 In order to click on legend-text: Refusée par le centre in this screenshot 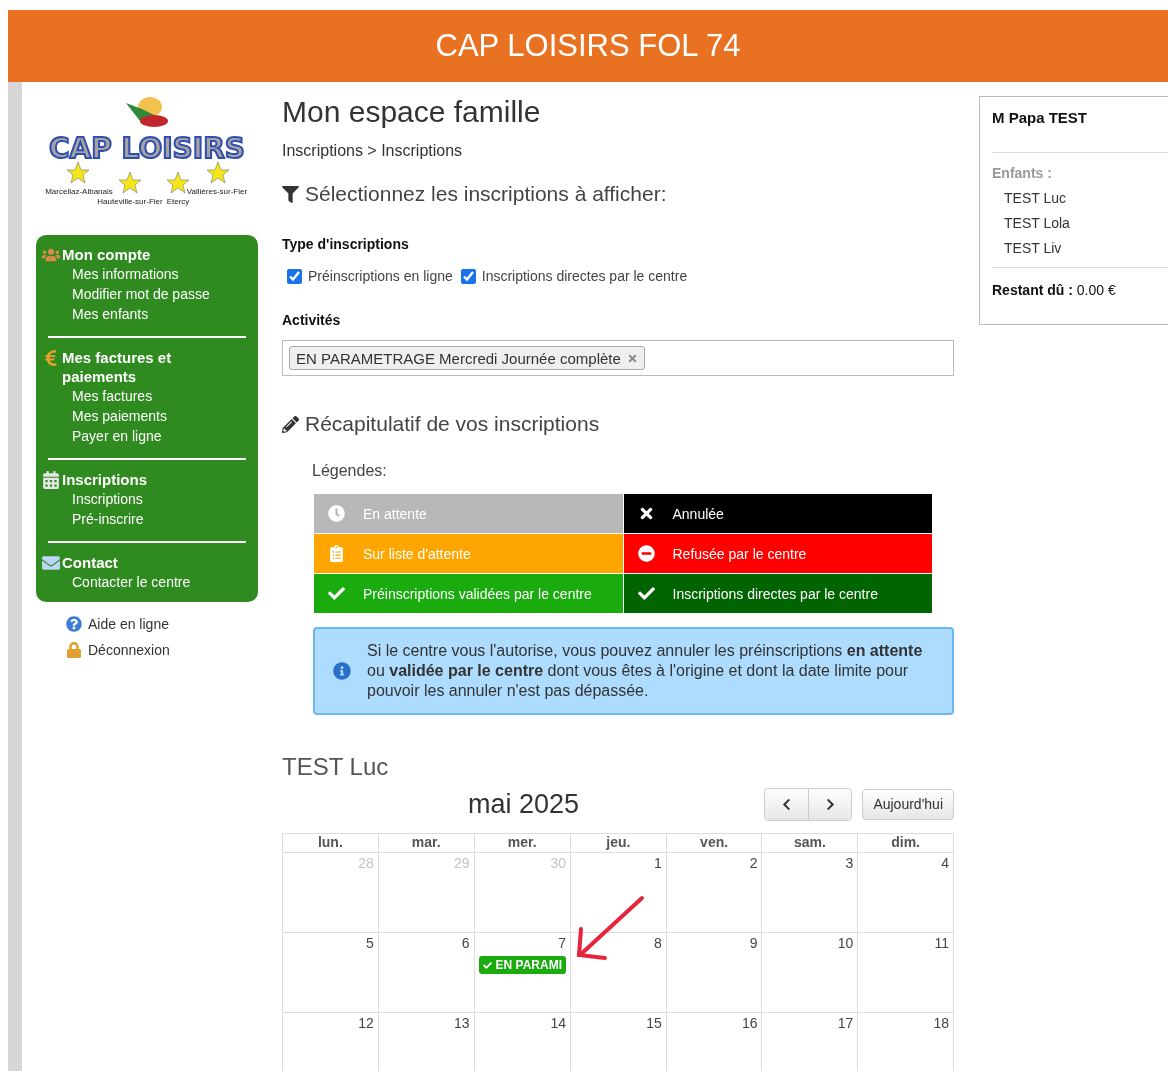, I will do `click(739, 553)`.